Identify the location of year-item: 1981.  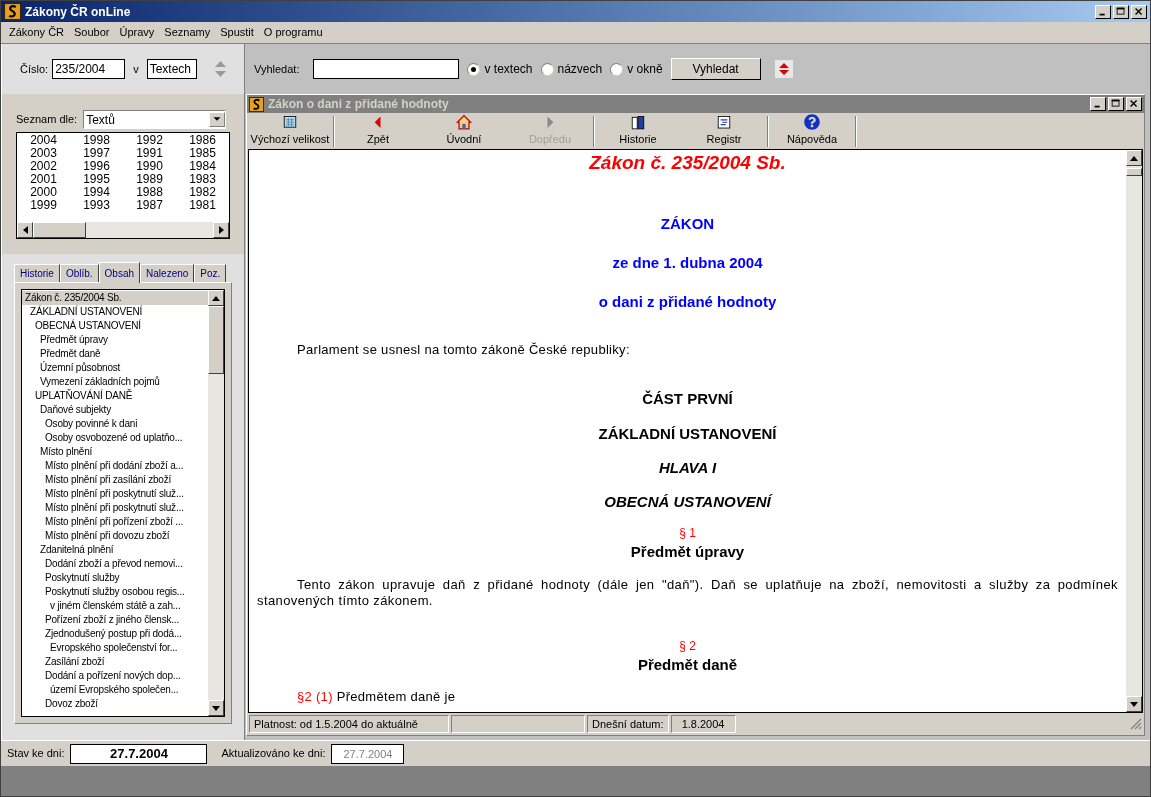
(202, 205).